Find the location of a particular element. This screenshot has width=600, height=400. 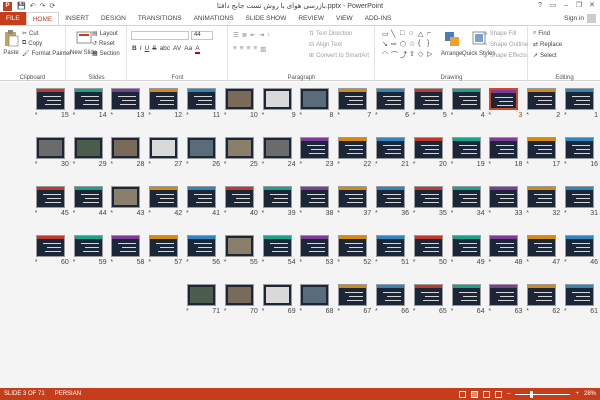

slide-thumbnail: * 12 is located at coordinates (165, 103).